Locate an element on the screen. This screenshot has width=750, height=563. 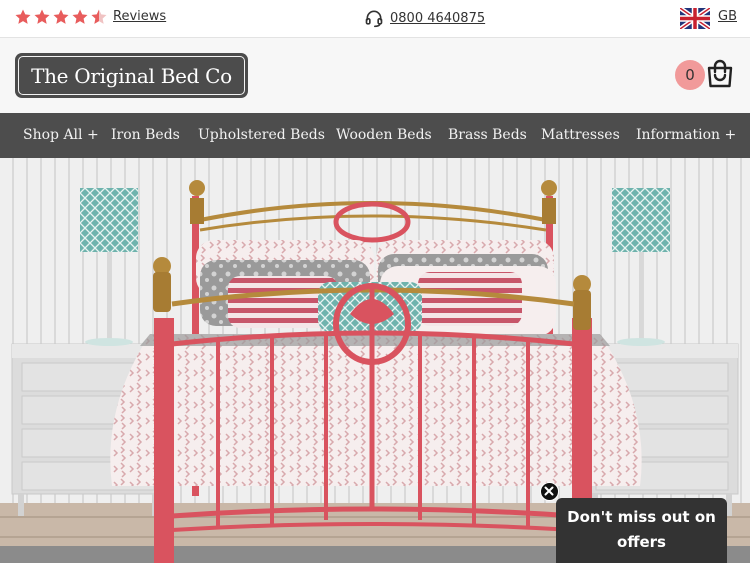
region-selector: GB is located at coordinates (727, 16).